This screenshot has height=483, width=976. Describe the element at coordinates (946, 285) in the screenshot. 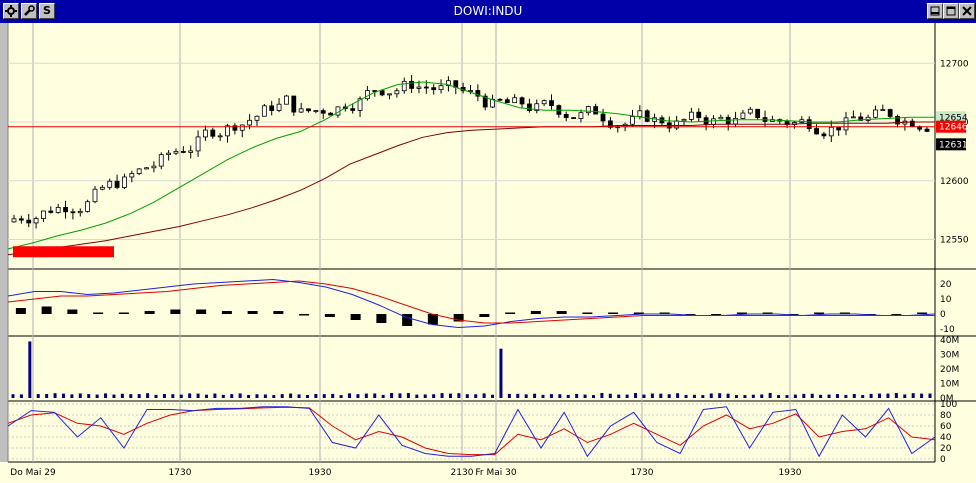

I see `y-tick-label: 20` at that location.